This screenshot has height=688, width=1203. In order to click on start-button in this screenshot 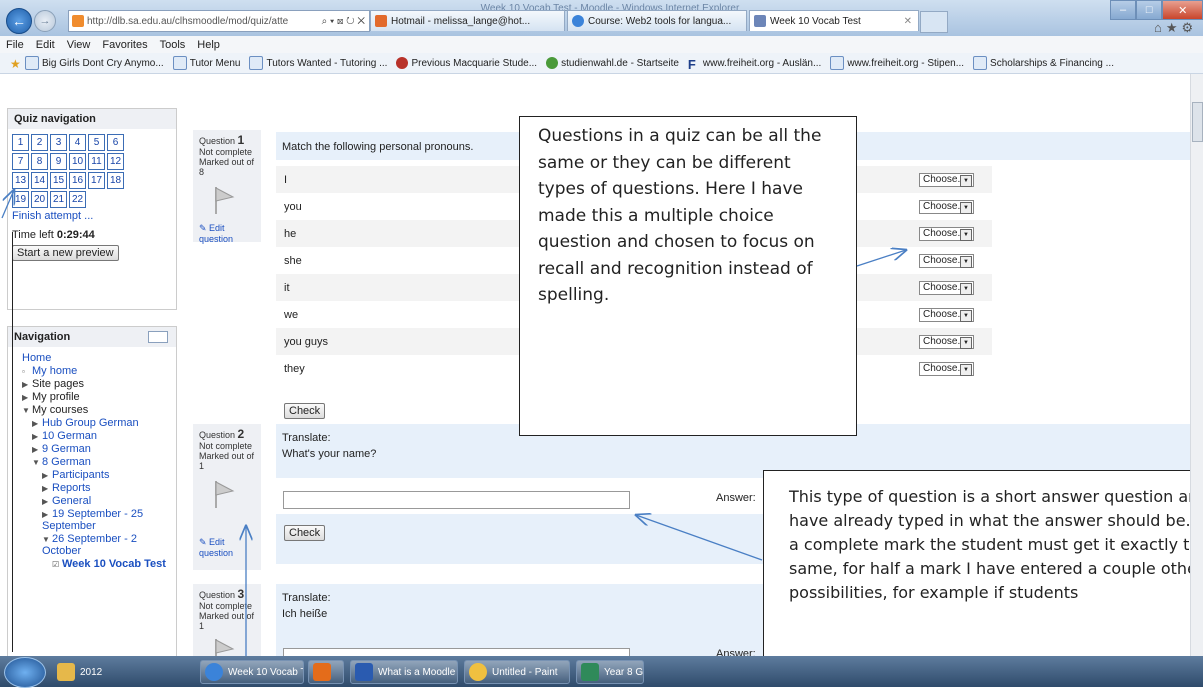, I will do `click(25, 672)`.